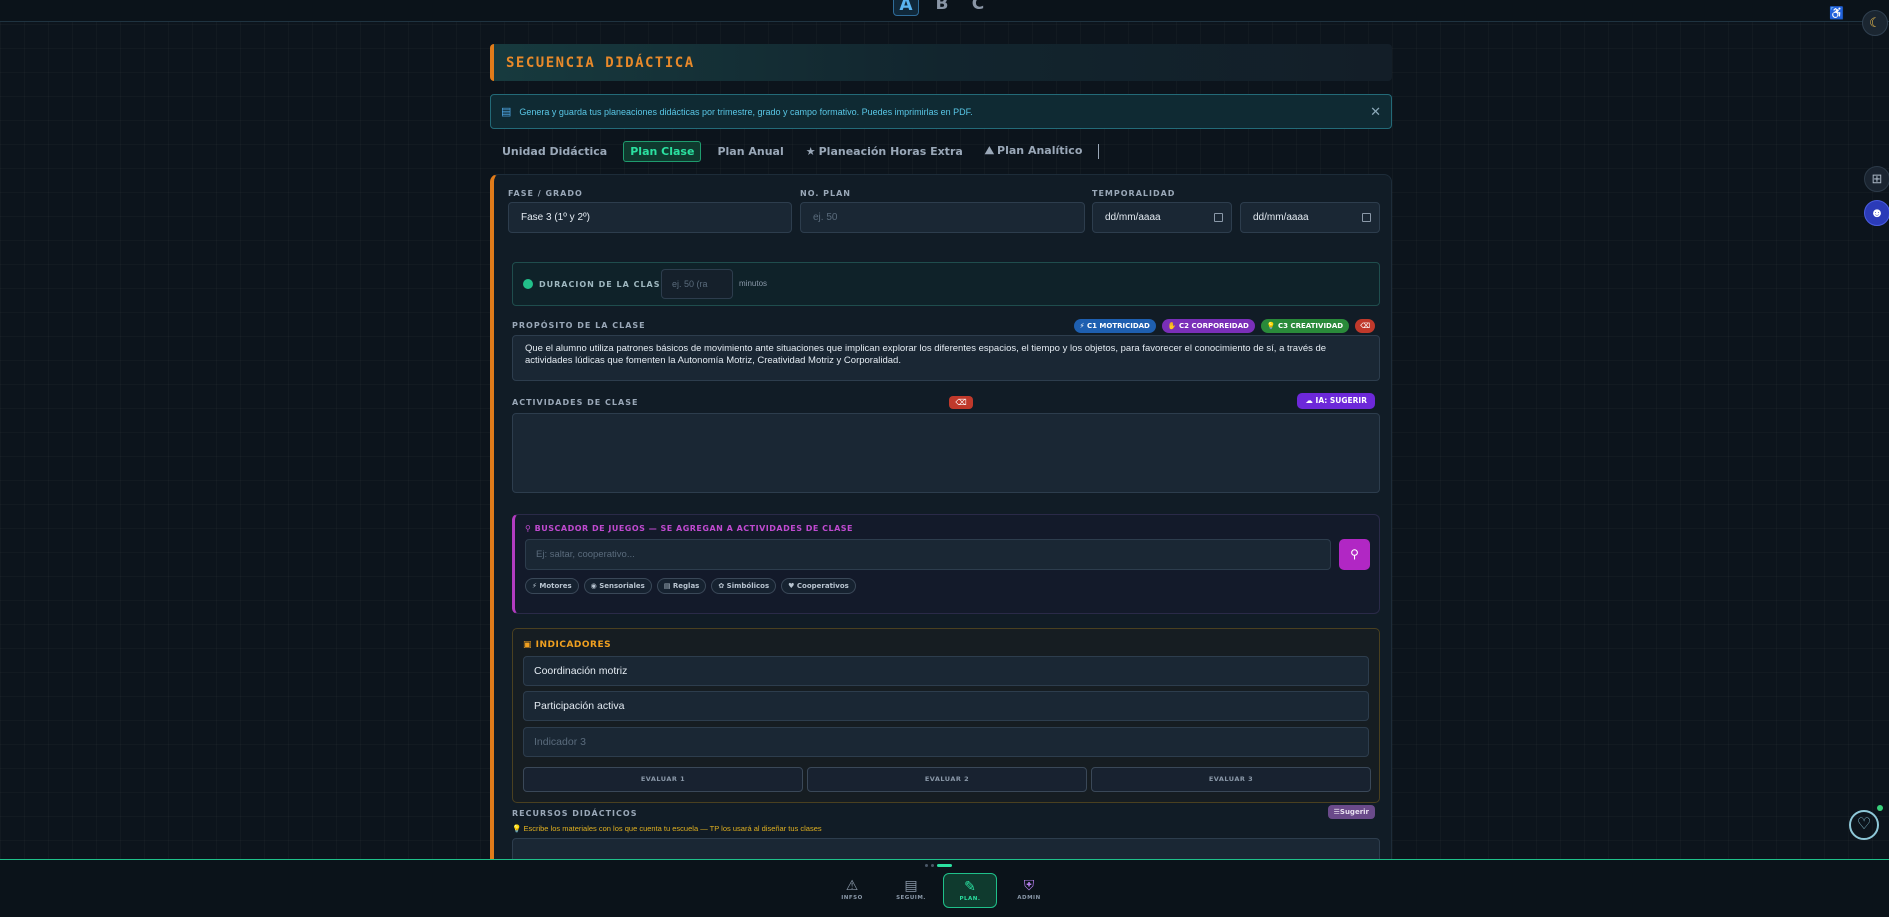  What do you see at coordinates (506, 112) in the screenshot?
I see `book-icon: ▤` at bounding box center [506, 112].